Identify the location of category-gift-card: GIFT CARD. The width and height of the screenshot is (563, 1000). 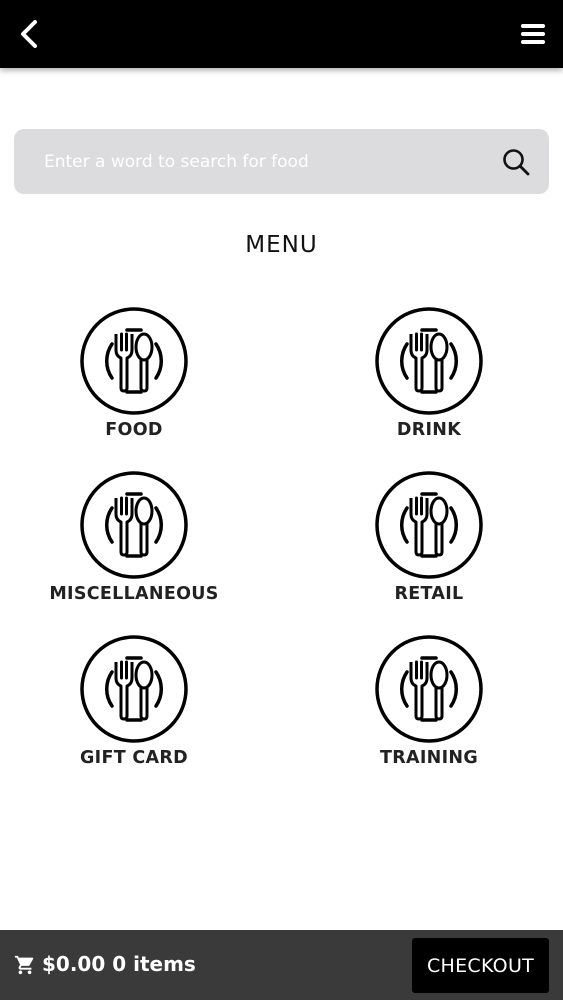
(134, 709).